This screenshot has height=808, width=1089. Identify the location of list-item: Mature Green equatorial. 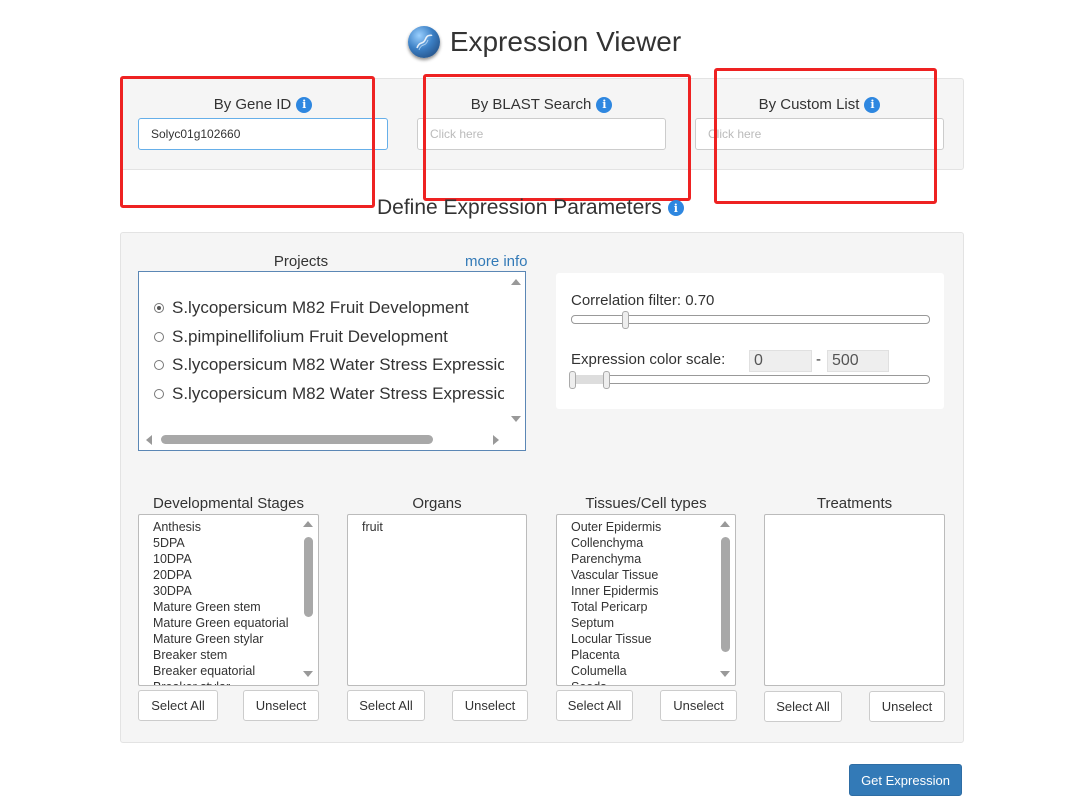
(221, 623).